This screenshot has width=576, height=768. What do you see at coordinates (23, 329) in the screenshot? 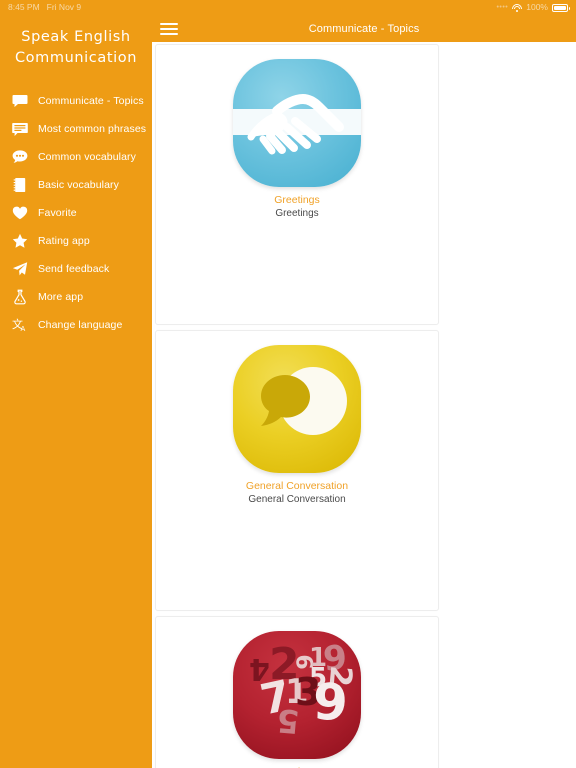
I see `svg-text: A` at bounding box center [23, 329].